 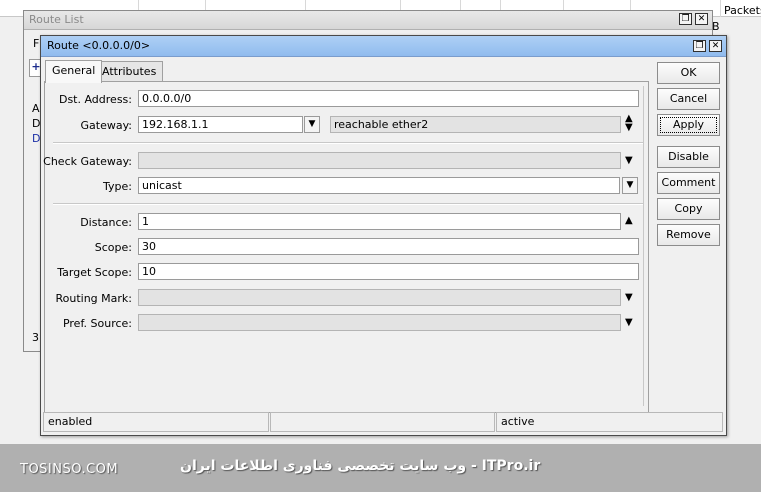 I want to click on dst-address-field: 0.0.0.0/0, so click(x=388, y=98).